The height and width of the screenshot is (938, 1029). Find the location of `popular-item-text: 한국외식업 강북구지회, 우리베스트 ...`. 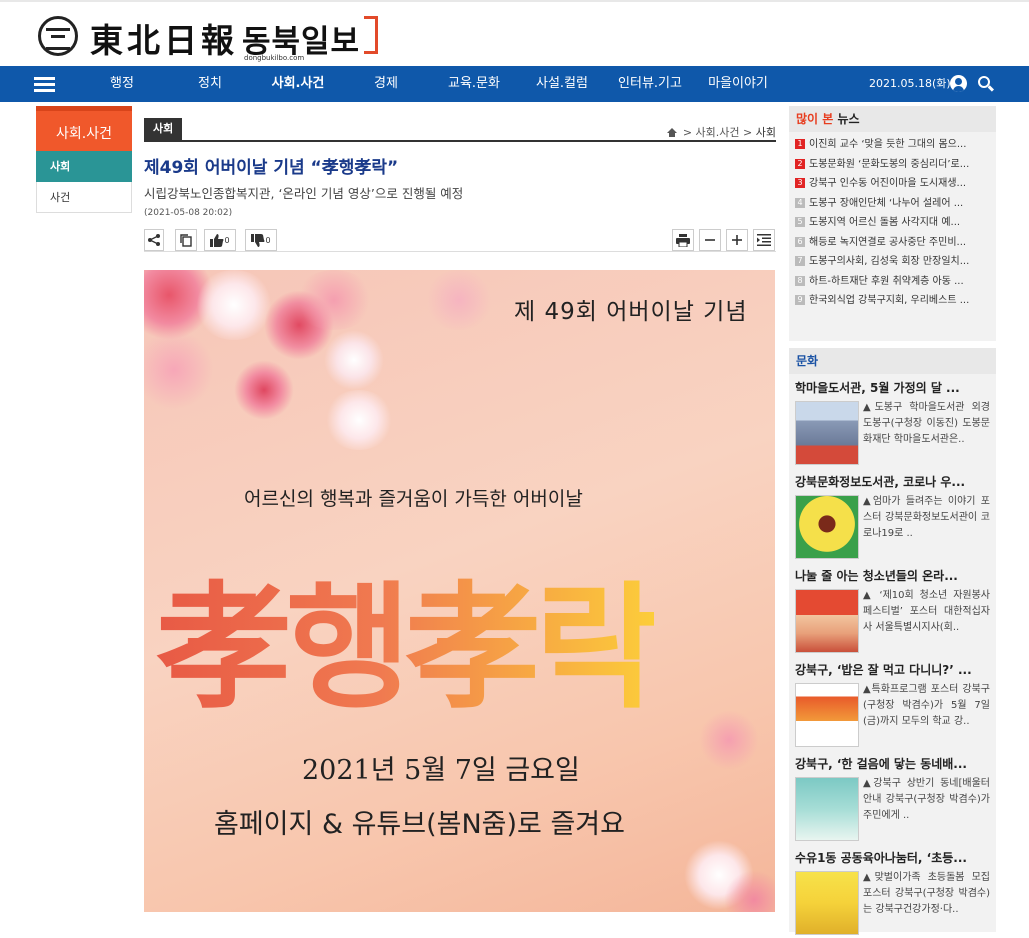

popular-item-text: 한국외식업 강북구지회, 우리베스트 ... is located at coordinates (889, 300).